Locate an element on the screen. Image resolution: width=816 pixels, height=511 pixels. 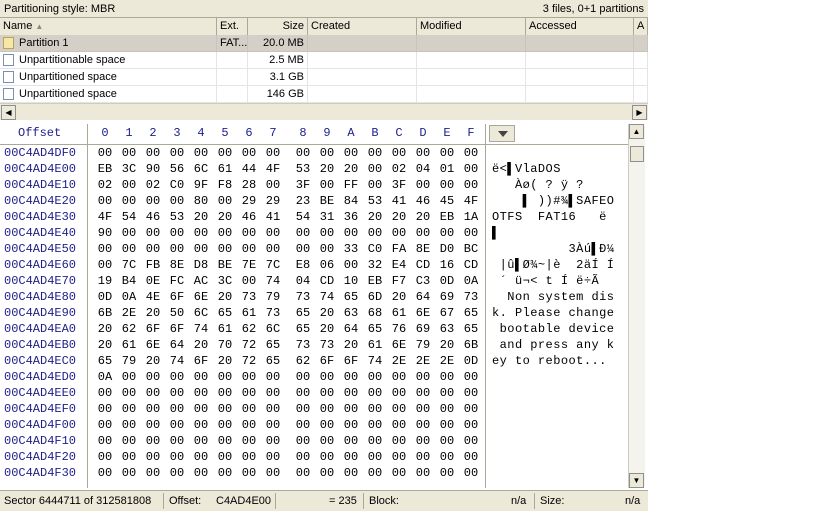
hex-byte: 4E is located at coordinates (153, 297).